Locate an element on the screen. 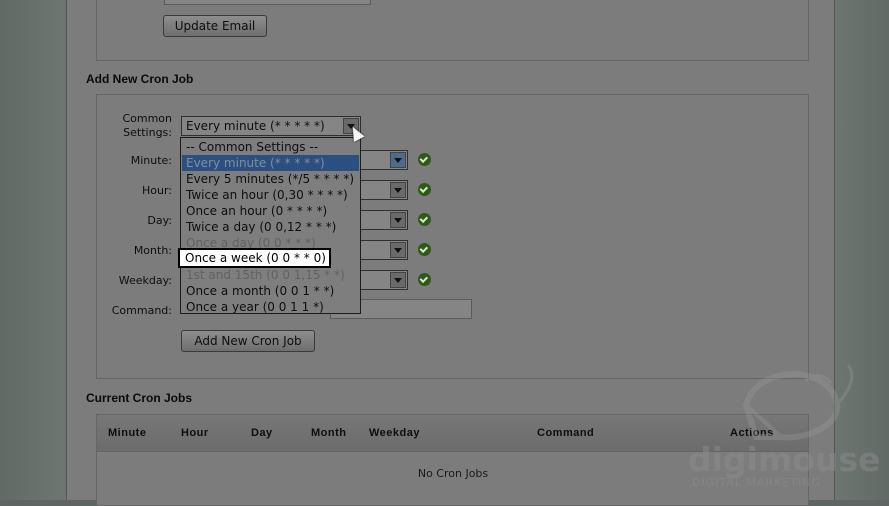  common-settings-select: Every minute (* * * * *) is located at coordinates (271, 126).